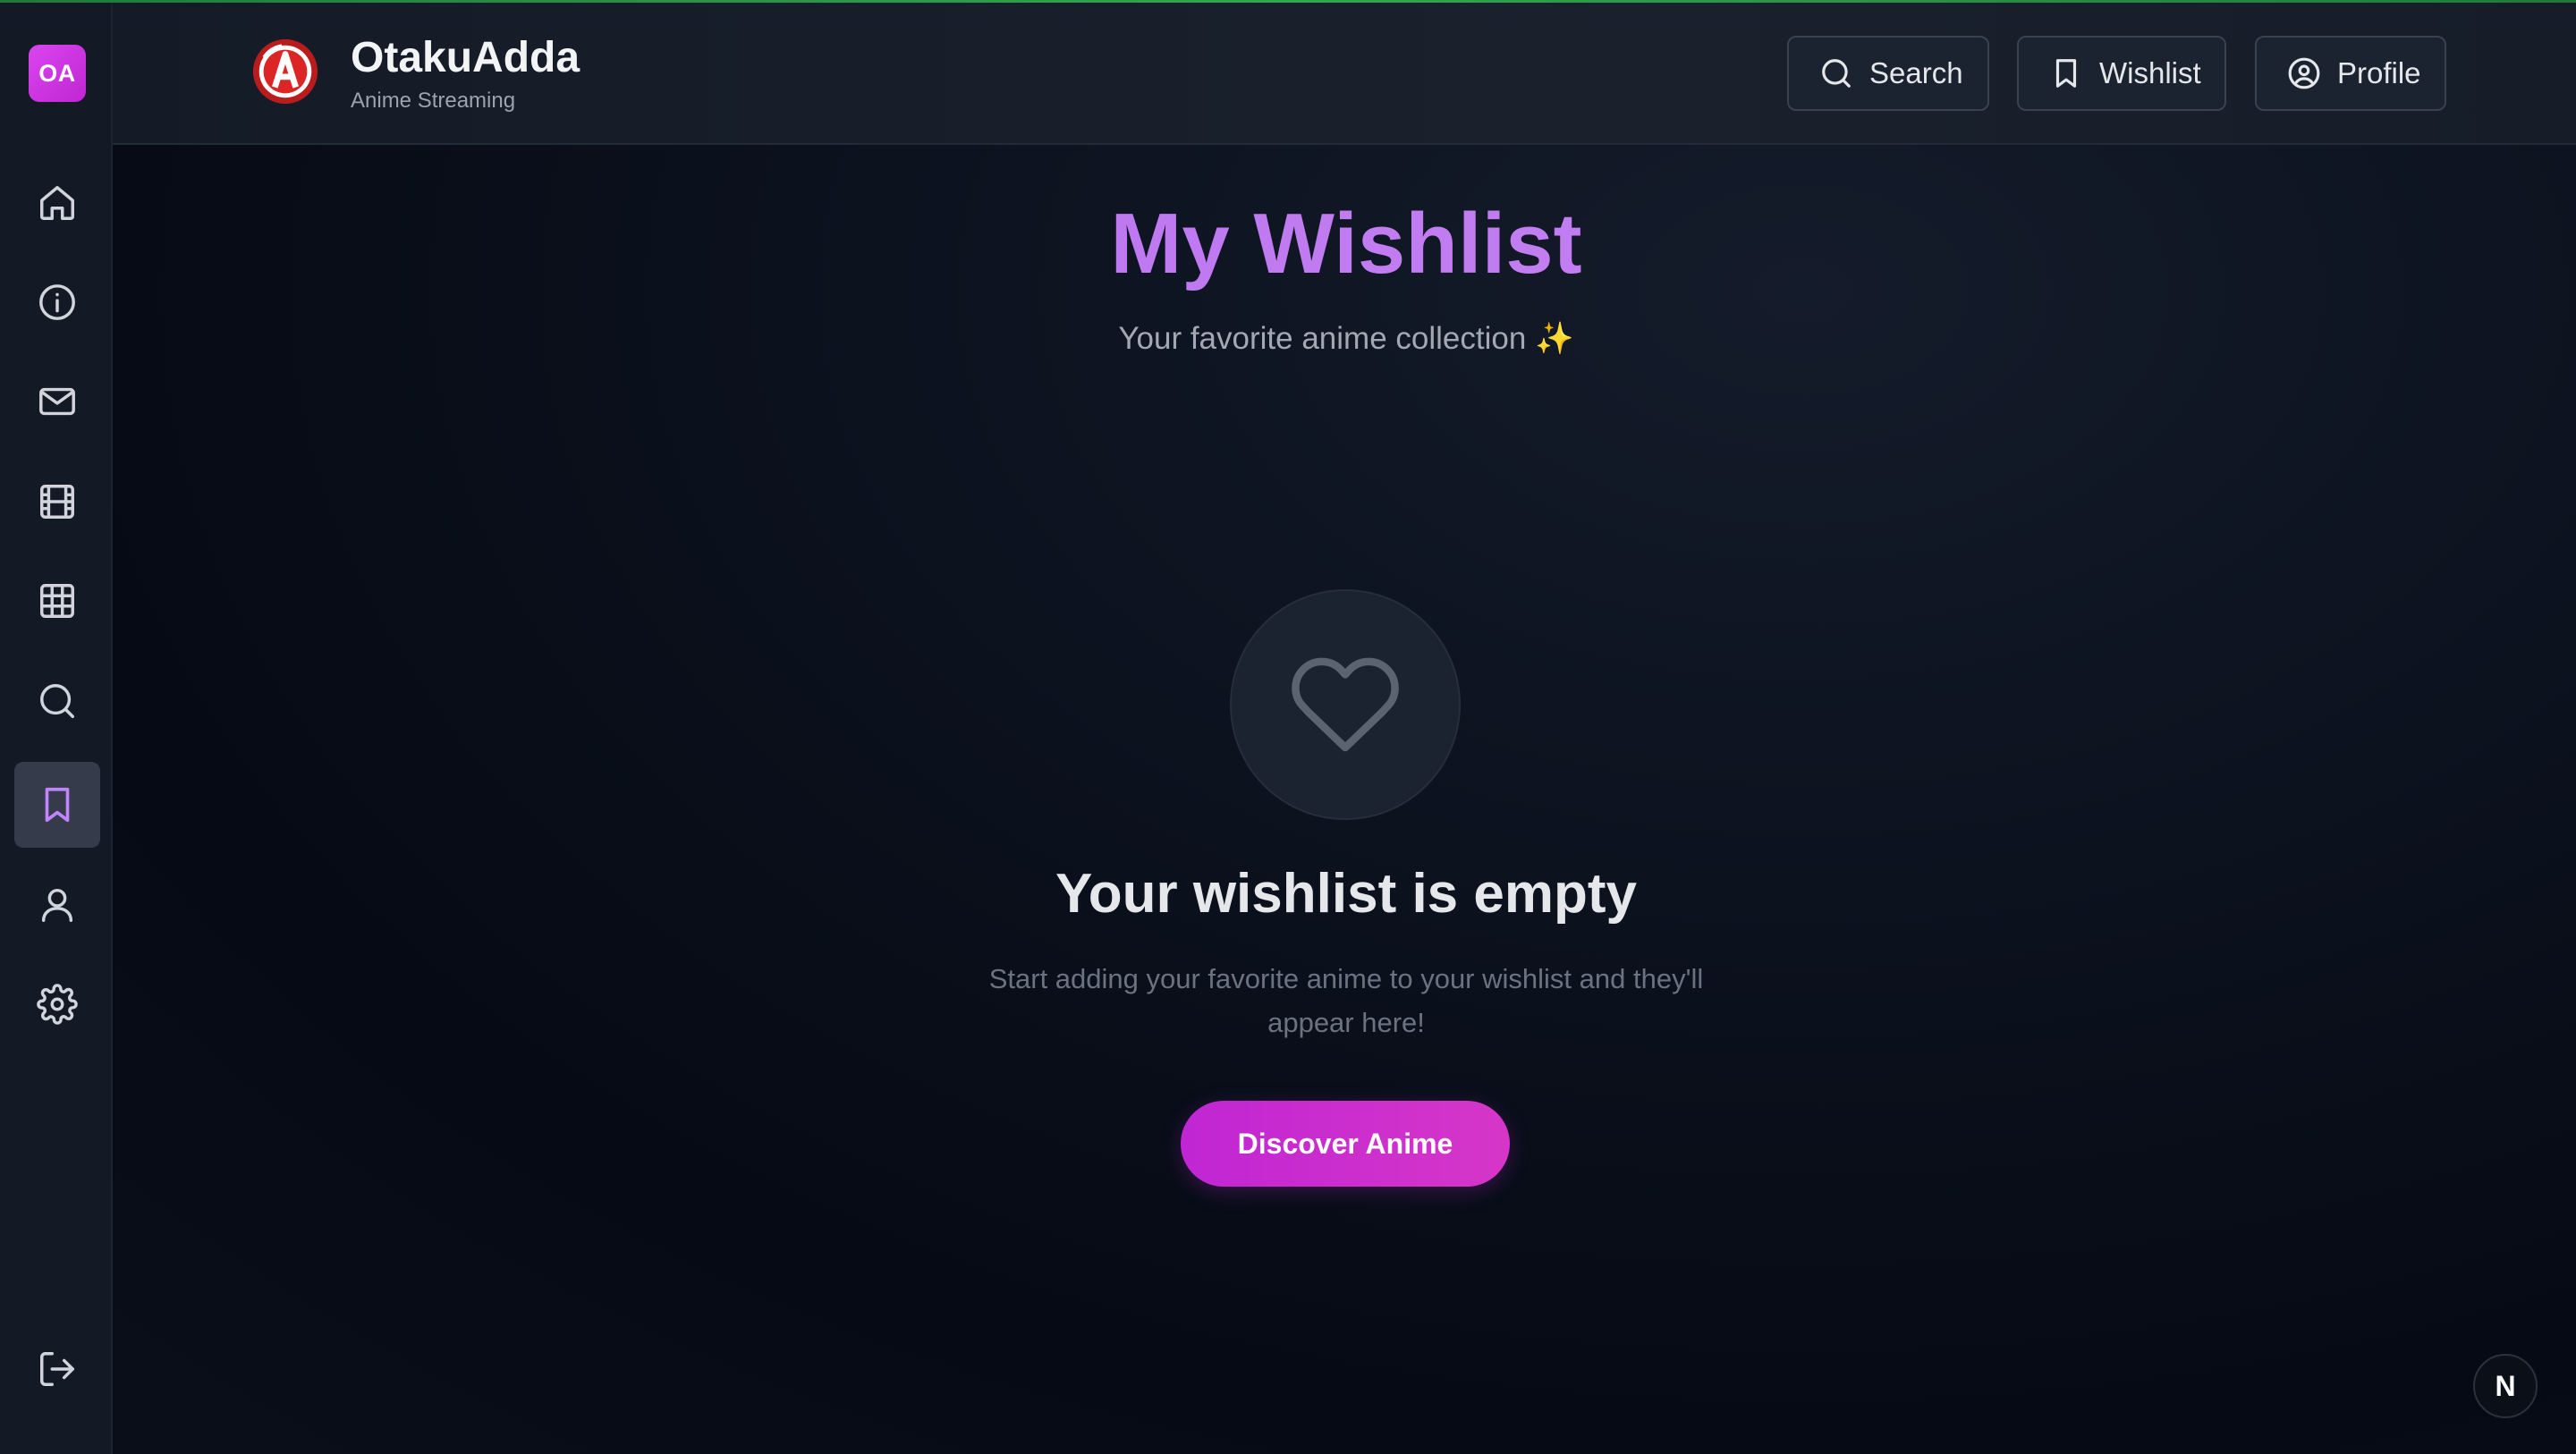 This screenshot has height=1454, width=2576. I want to click on user-circle-icon, so click(2304, 73).